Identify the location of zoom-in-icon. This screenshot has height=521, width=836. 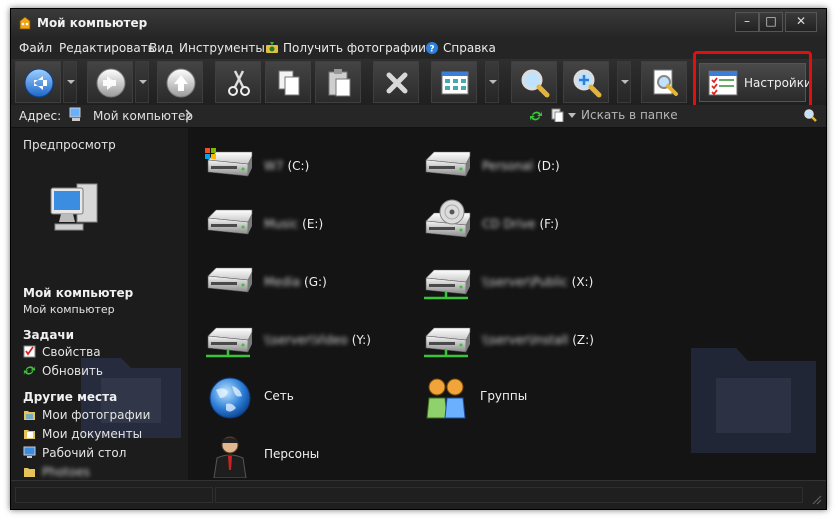
(587, 83).